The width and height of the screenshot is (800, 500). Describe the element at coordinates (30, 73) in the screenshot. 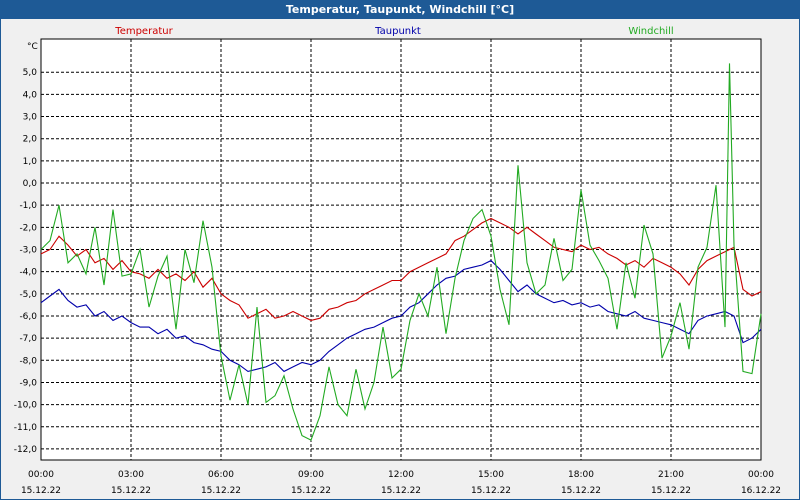

I see `y-tick-label: 5,0` at that location.